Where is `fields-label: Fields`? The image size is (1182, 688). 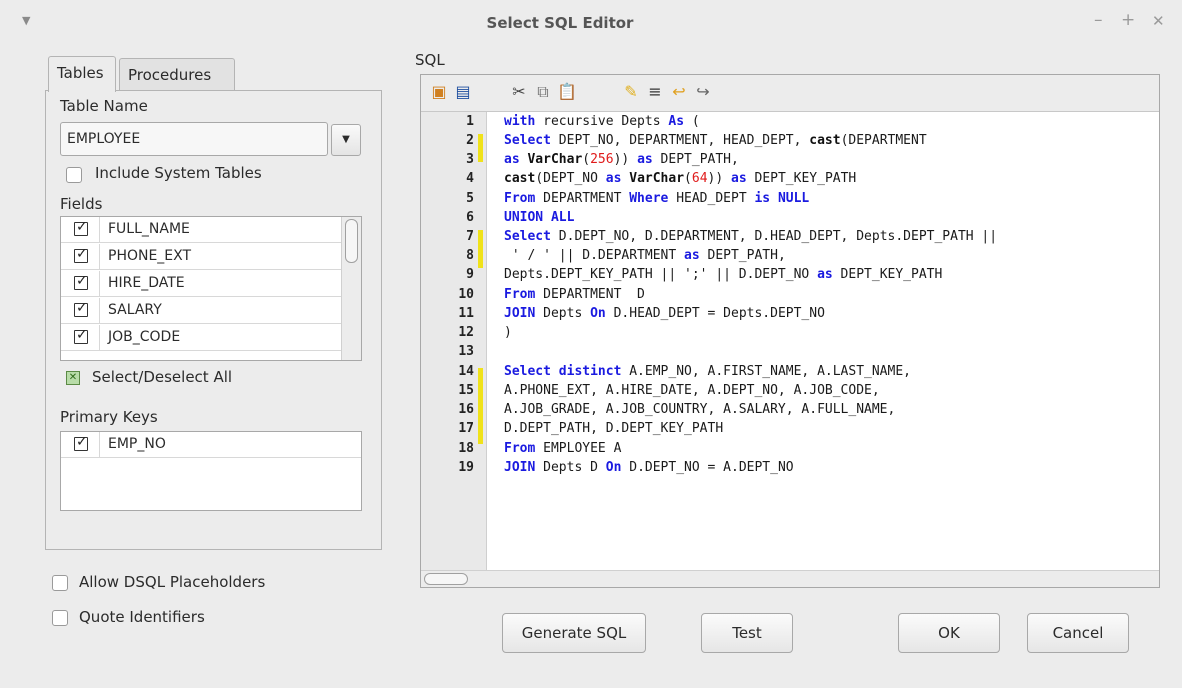 fields-label: Fields is located at coordinates (81, 204).